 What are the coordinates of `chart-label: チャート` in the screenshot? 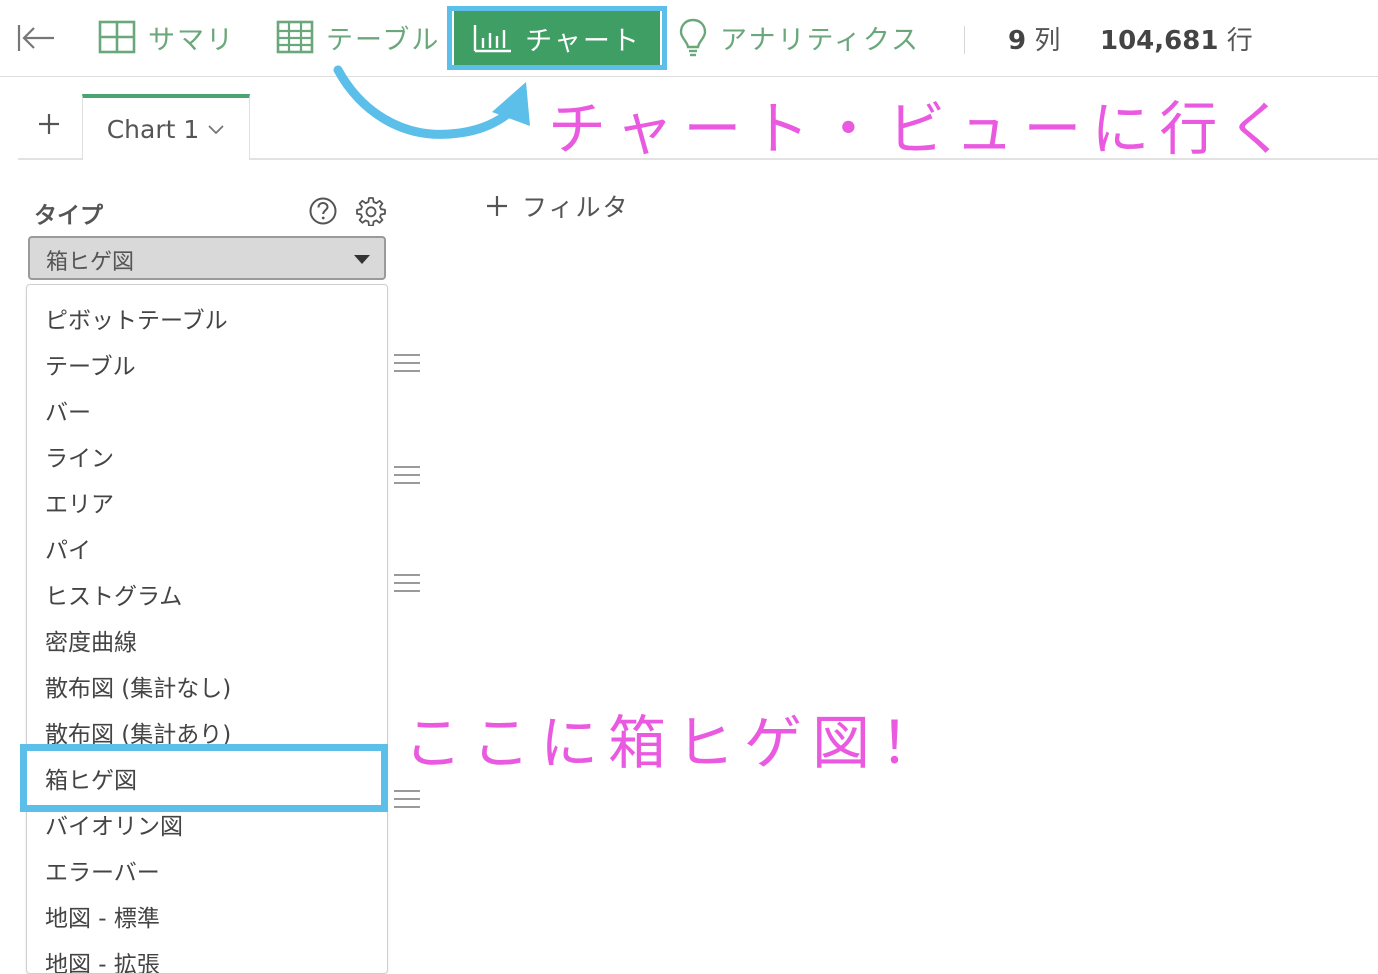 It's located at (583, 41).